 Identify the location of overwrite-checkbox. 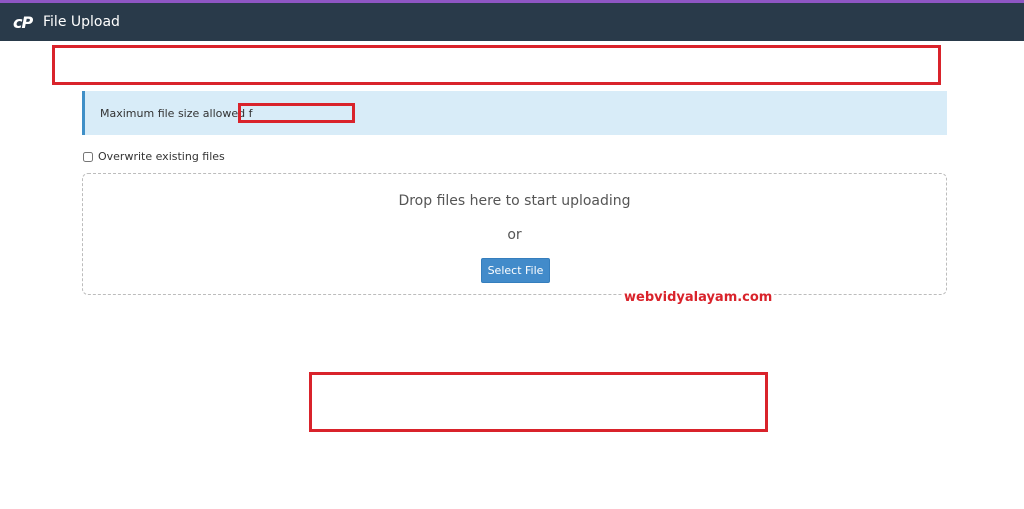
(88, 156).